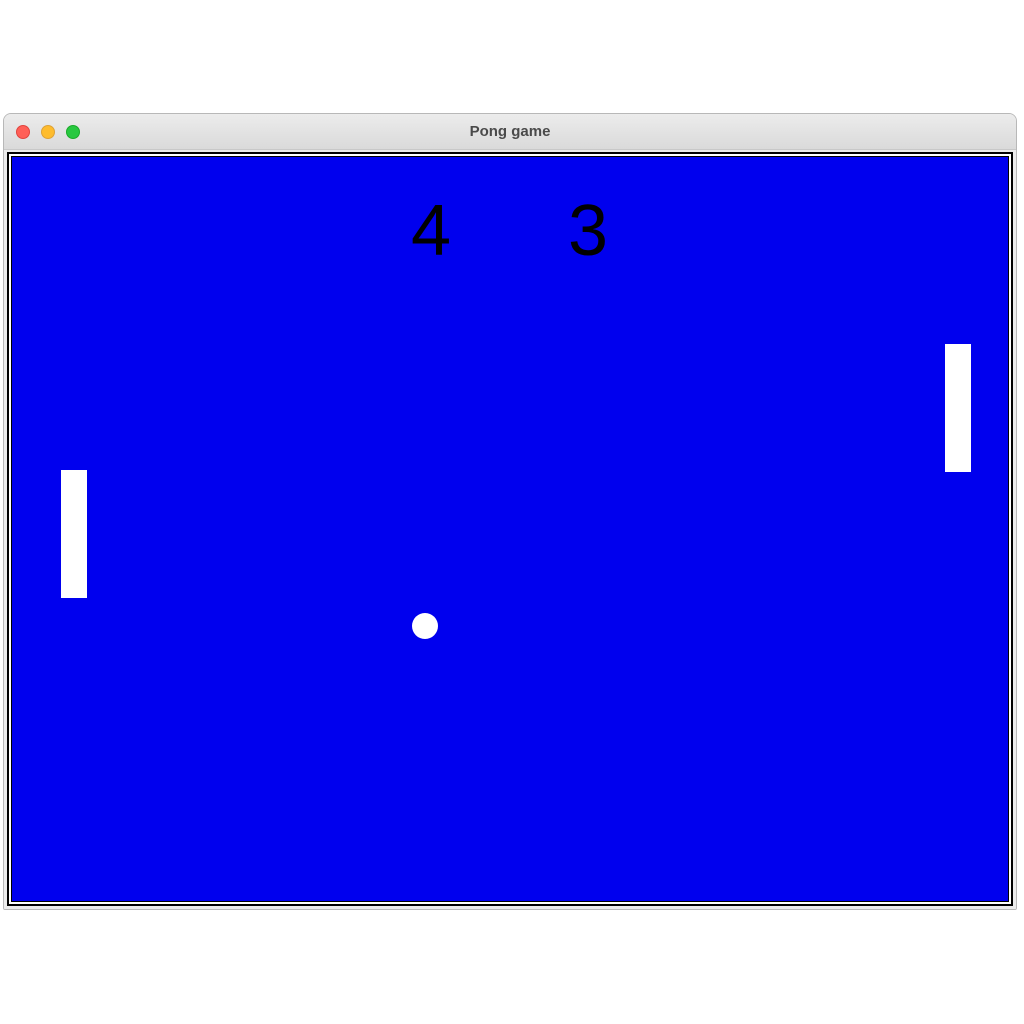  I want to click on left-paddle, so click(74, 534).